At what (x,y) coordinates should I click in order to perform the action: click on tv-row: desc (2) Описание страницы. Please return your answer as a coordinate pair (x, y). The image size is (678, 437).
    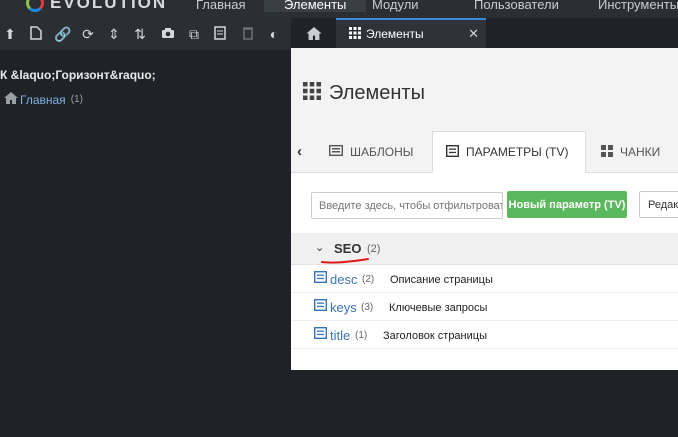
    Looking at the image, I should click on (484, 279).